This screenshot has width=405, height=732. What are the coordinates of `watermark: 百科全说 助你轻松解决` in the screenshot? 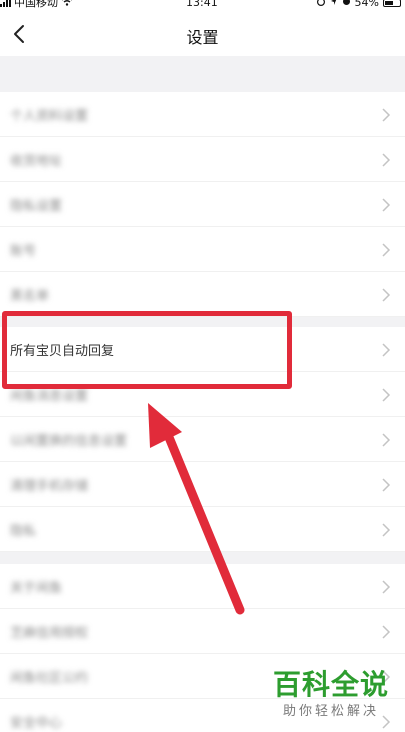 It's located at (330, 694).